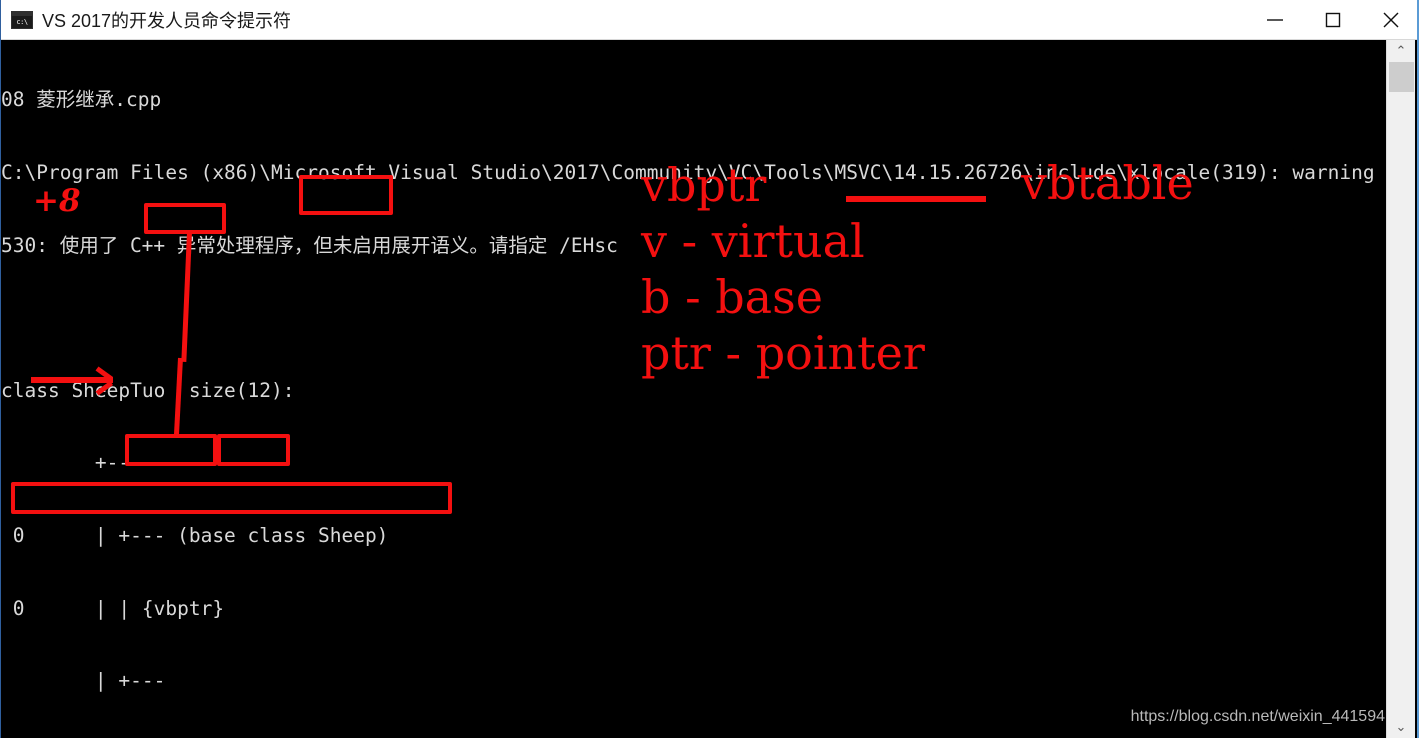  I want to click on terminal-line: 0 | +--- (base class Sheep), so click(195, 535).